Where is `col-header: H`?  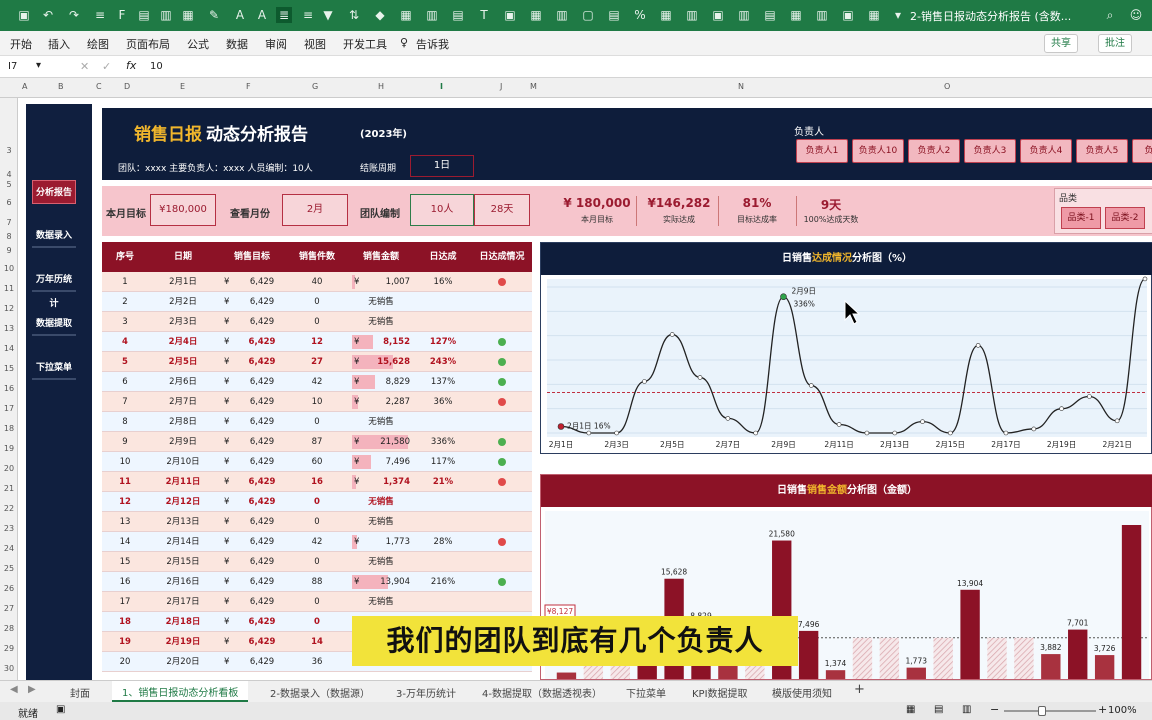
col-header: H is located at coordinates (381, 86).